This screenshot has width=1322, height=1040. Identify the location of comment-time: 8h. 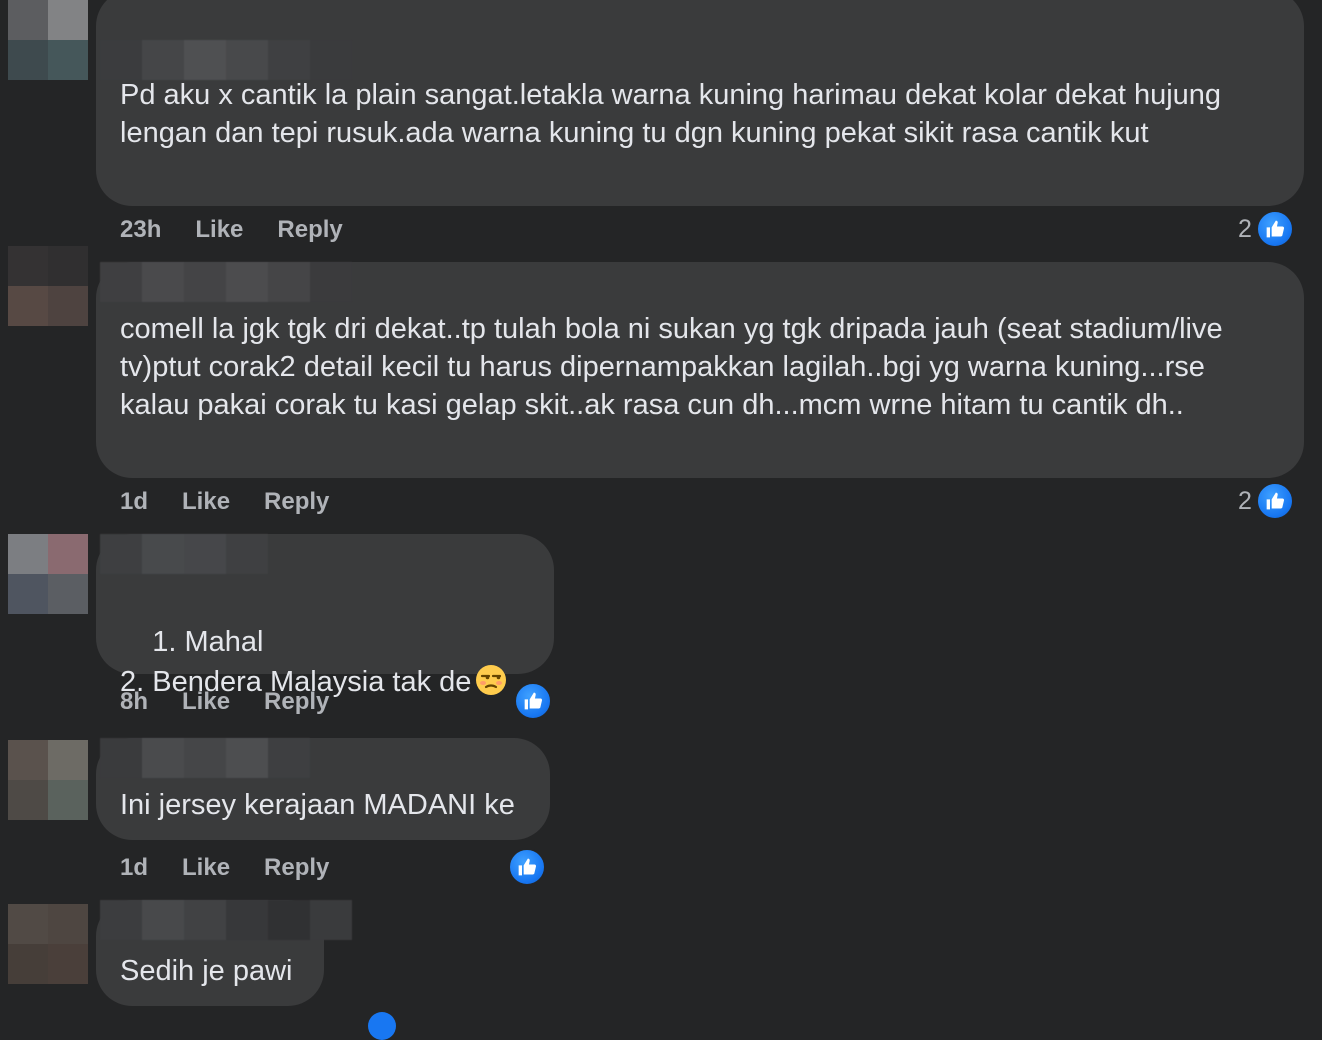
(134, 702).